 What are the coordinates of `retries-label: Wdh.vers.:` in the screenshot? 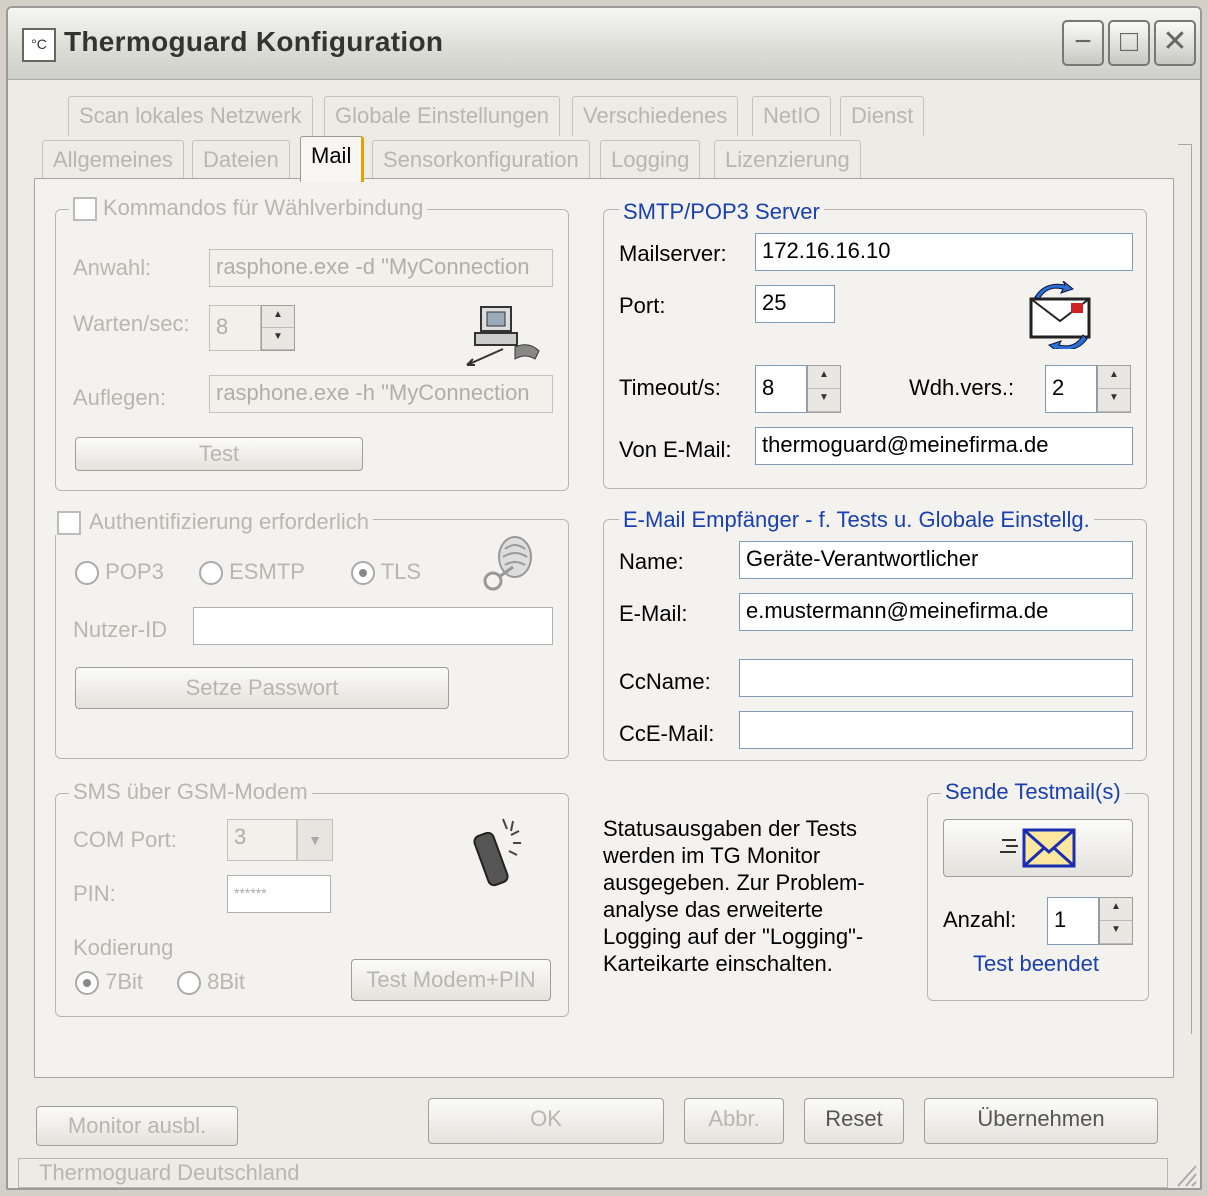 It's located at (962, 387).